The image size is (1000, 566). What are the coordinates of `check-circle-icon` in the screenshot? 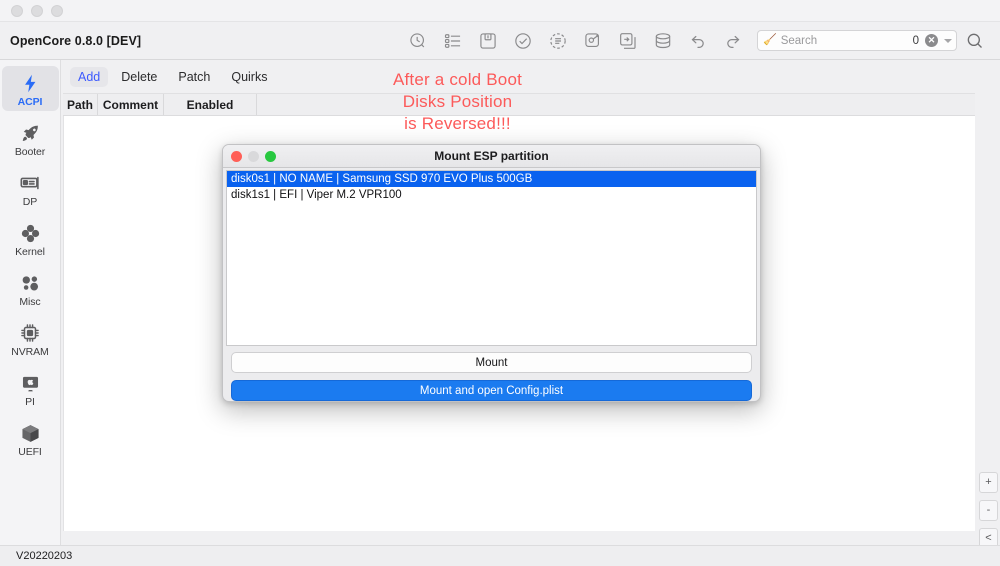 It's located at (523, 41).